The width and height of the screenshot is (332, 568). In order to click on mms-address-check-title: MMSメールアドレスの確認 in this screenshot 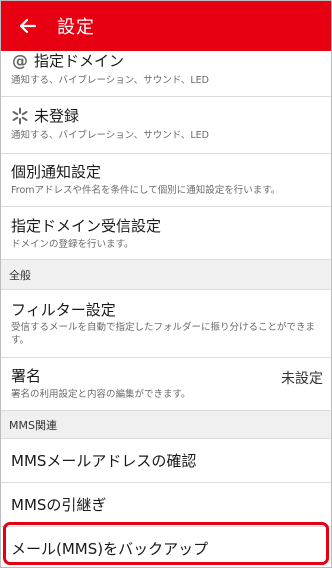, I will do `click(104, 460)`.